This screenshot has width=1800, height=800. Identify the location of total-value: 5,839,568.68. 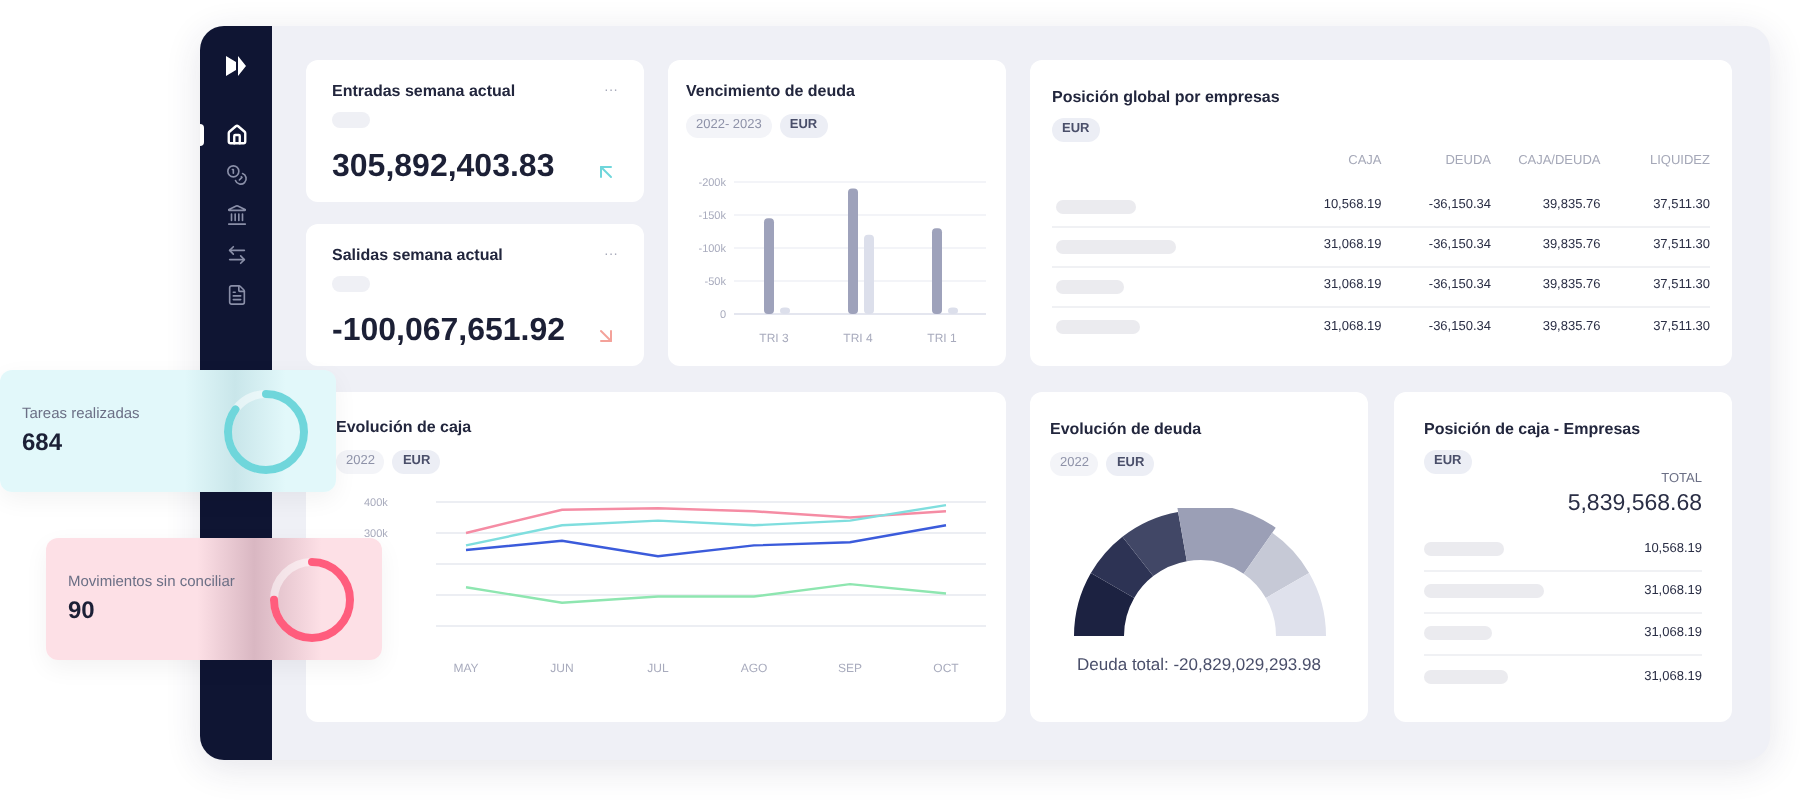
(1634, 503).